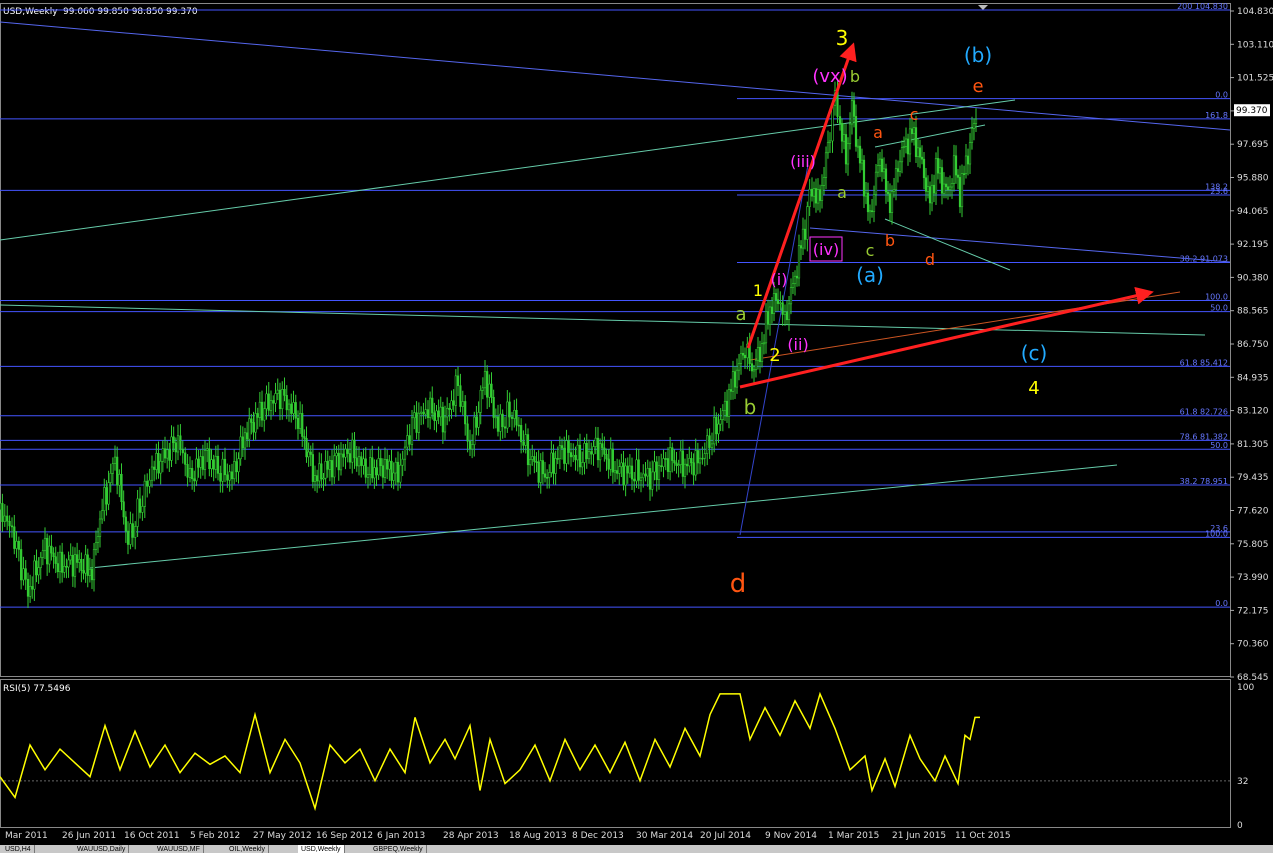 This screenshot has width=1273, height=853. I want to click on x-tick-label: 8 Dec 2013, so click(598, 836).